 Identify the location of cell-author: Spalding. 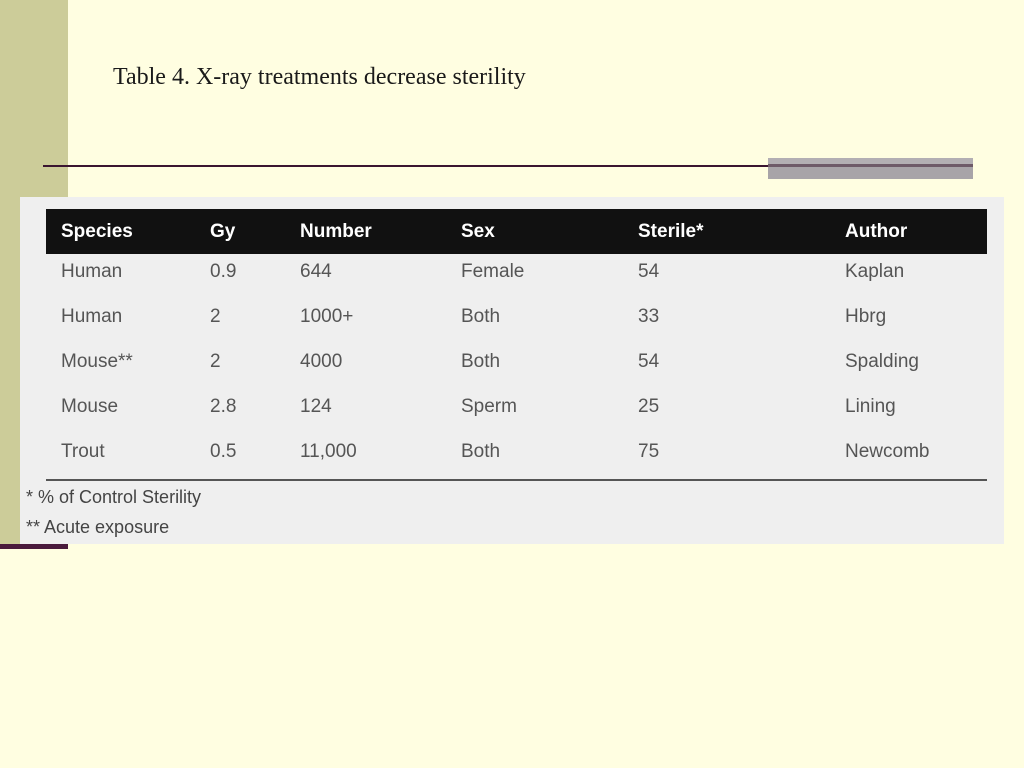
(882, 361).